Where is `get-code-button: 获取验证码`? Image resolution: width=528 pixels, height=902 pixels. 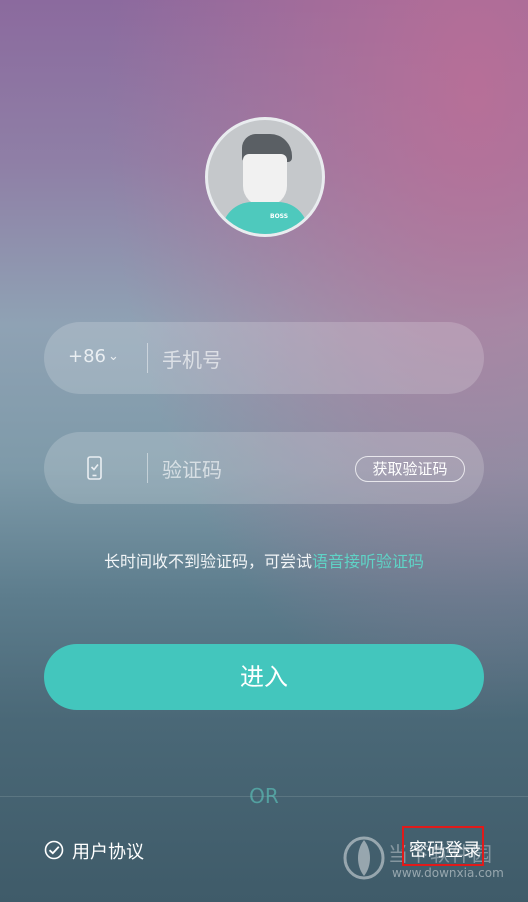 get-code-button: 获取验证码 is located at coordinates (410, 469).